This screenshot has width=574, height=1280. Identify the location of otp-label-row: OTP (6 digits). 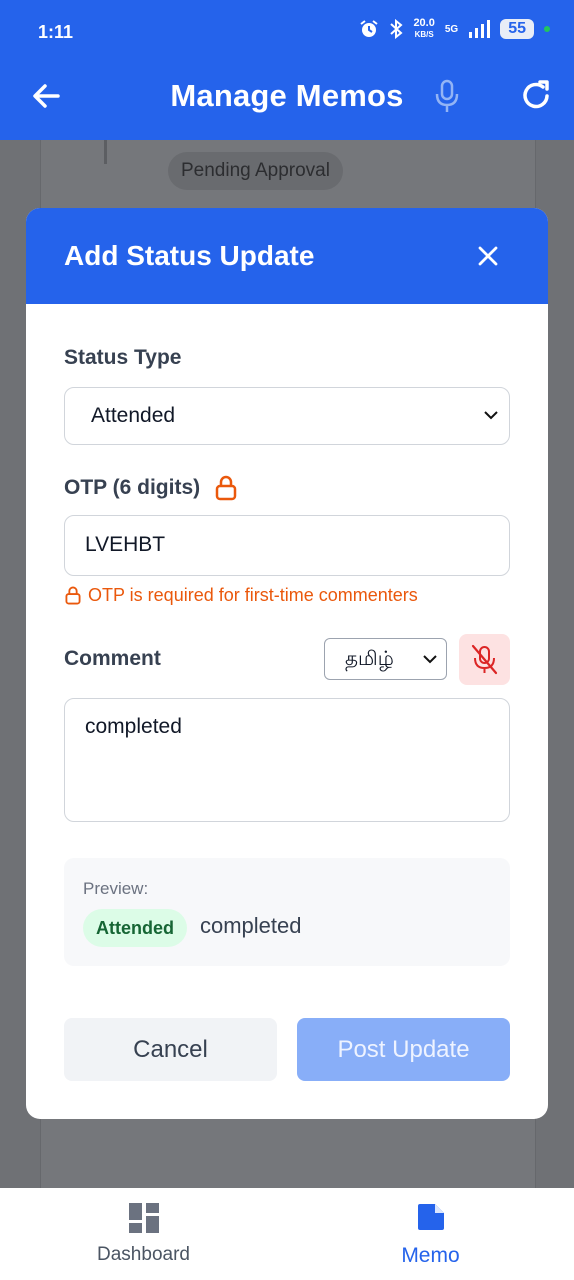
(151, 488).